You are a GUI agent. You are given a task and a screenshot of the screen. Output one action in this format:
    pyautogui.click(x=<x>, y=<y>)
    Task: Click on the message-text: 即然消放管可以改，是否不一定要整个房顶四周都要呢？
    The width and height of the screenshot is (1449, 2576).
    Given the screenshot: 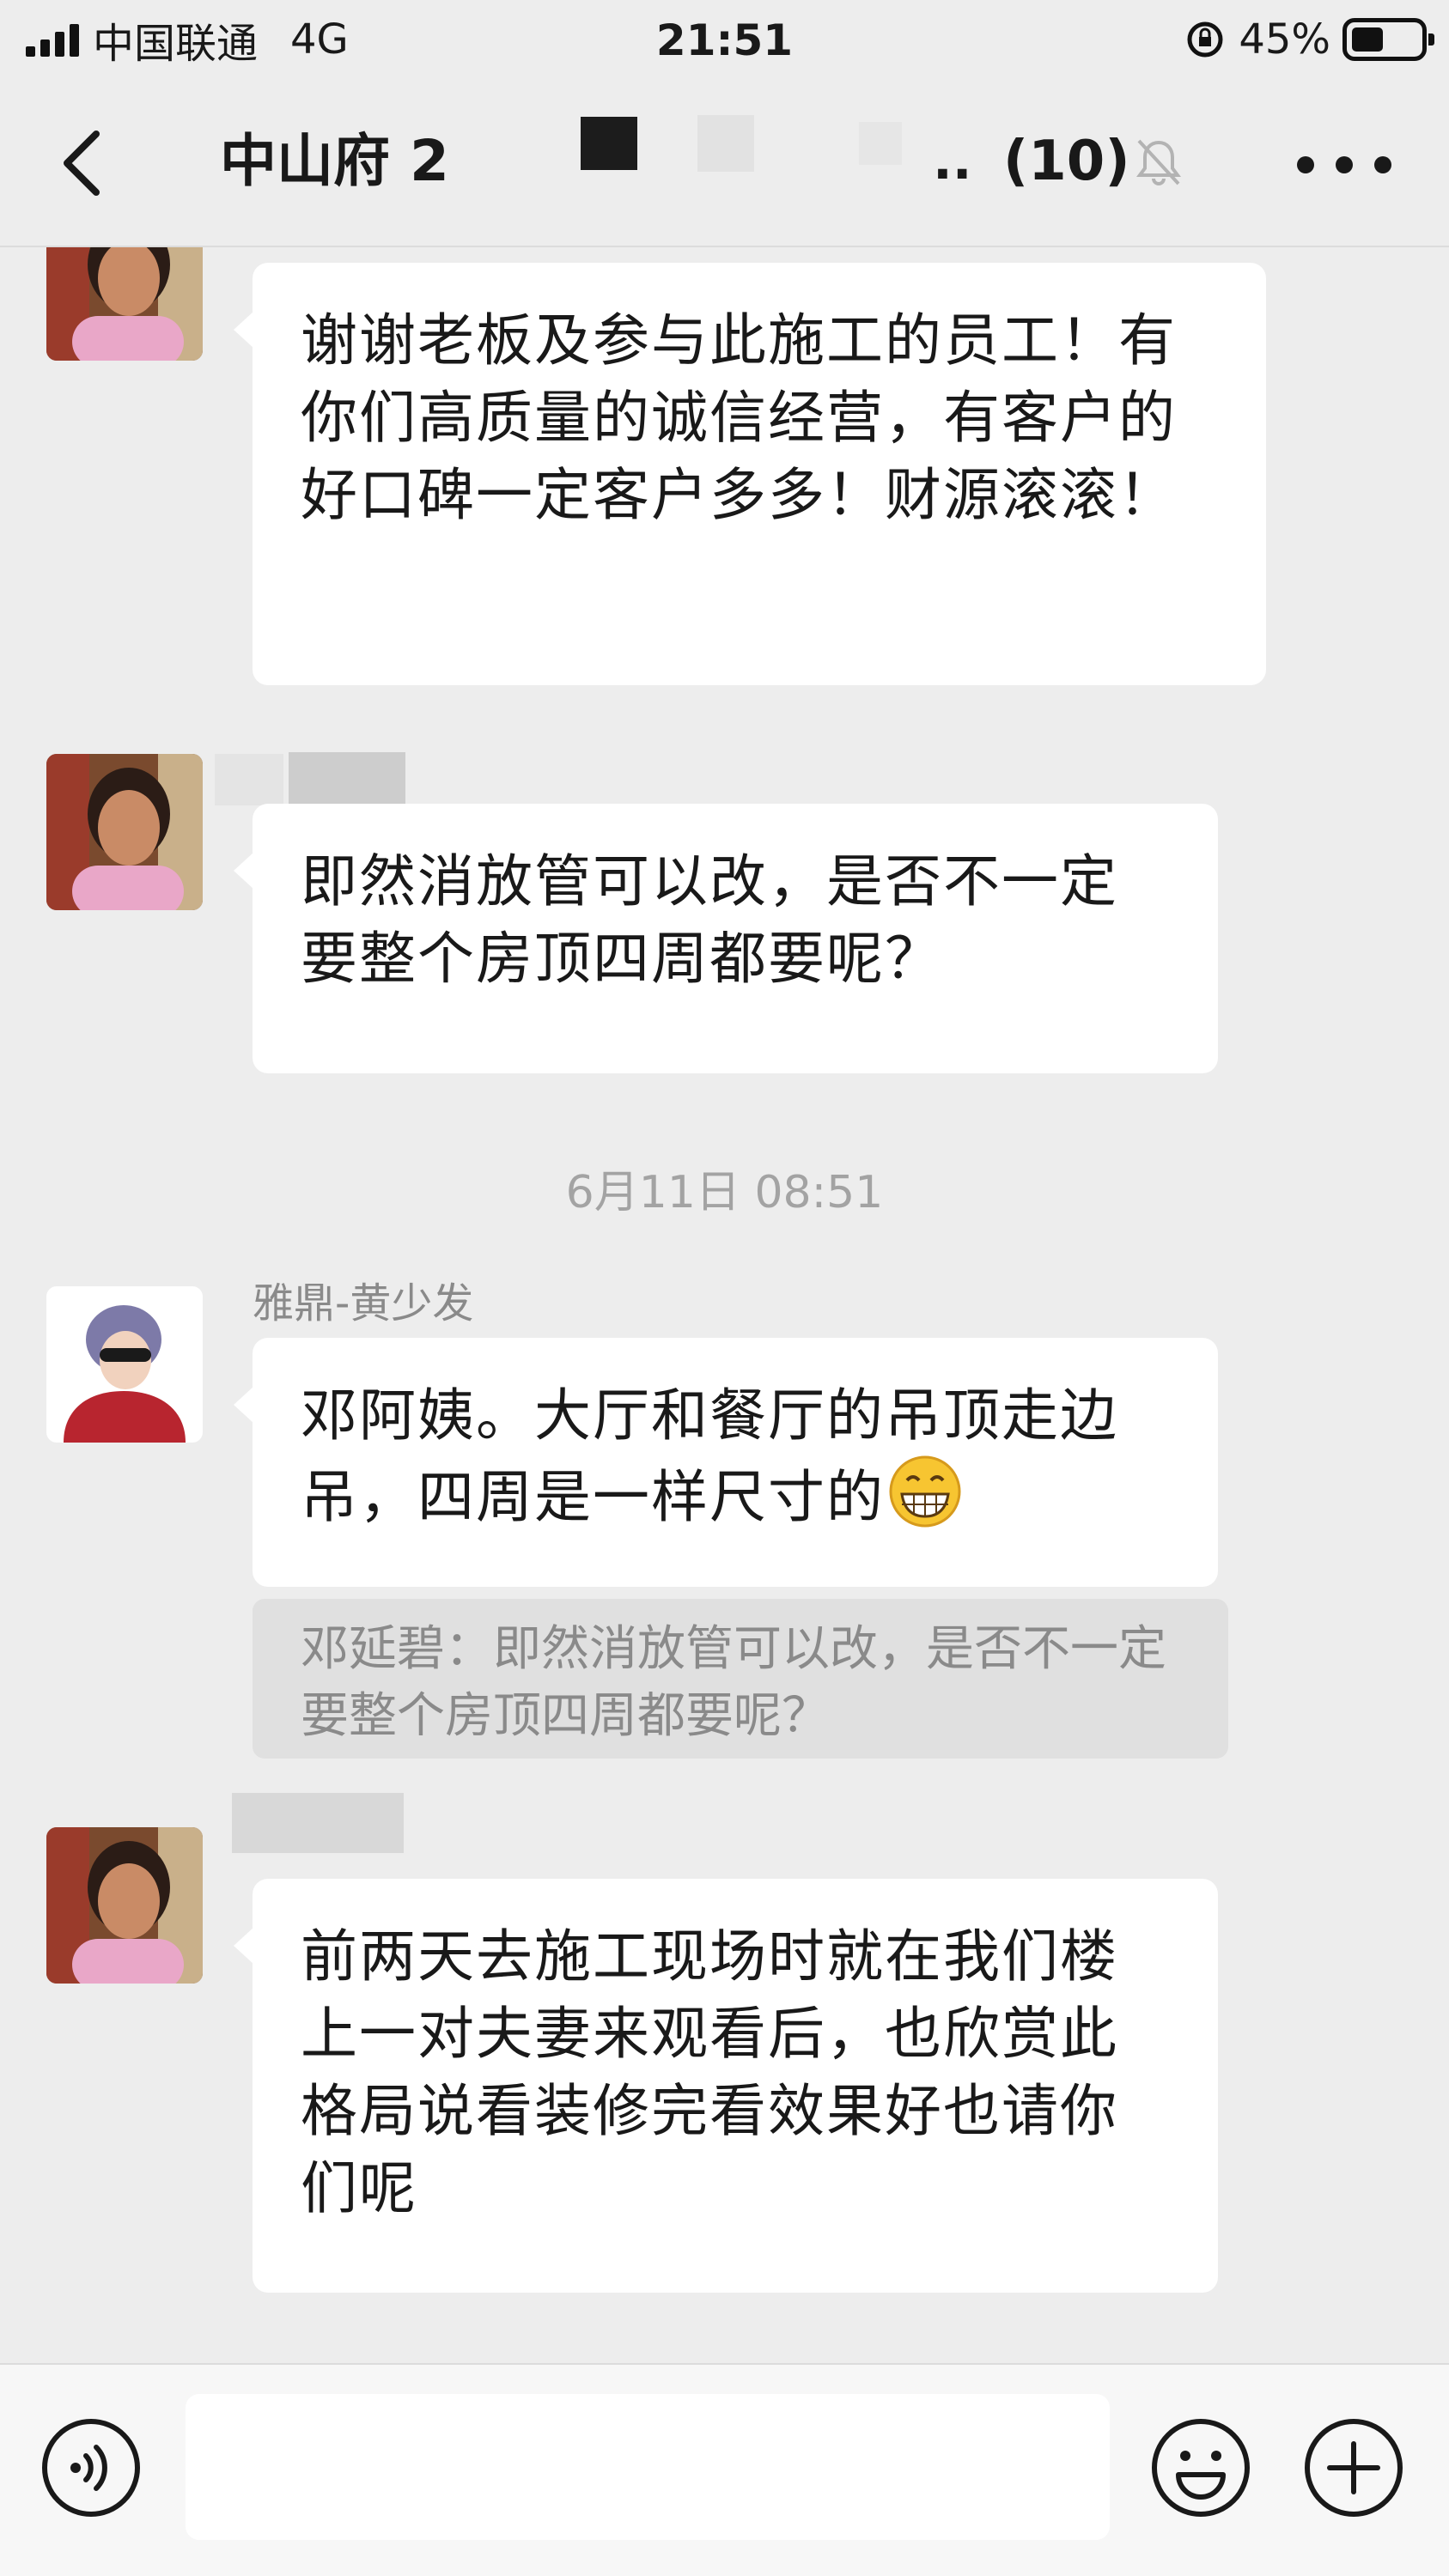 What is the action you would take?
    pyautogui.click(x=709, y=920)
    